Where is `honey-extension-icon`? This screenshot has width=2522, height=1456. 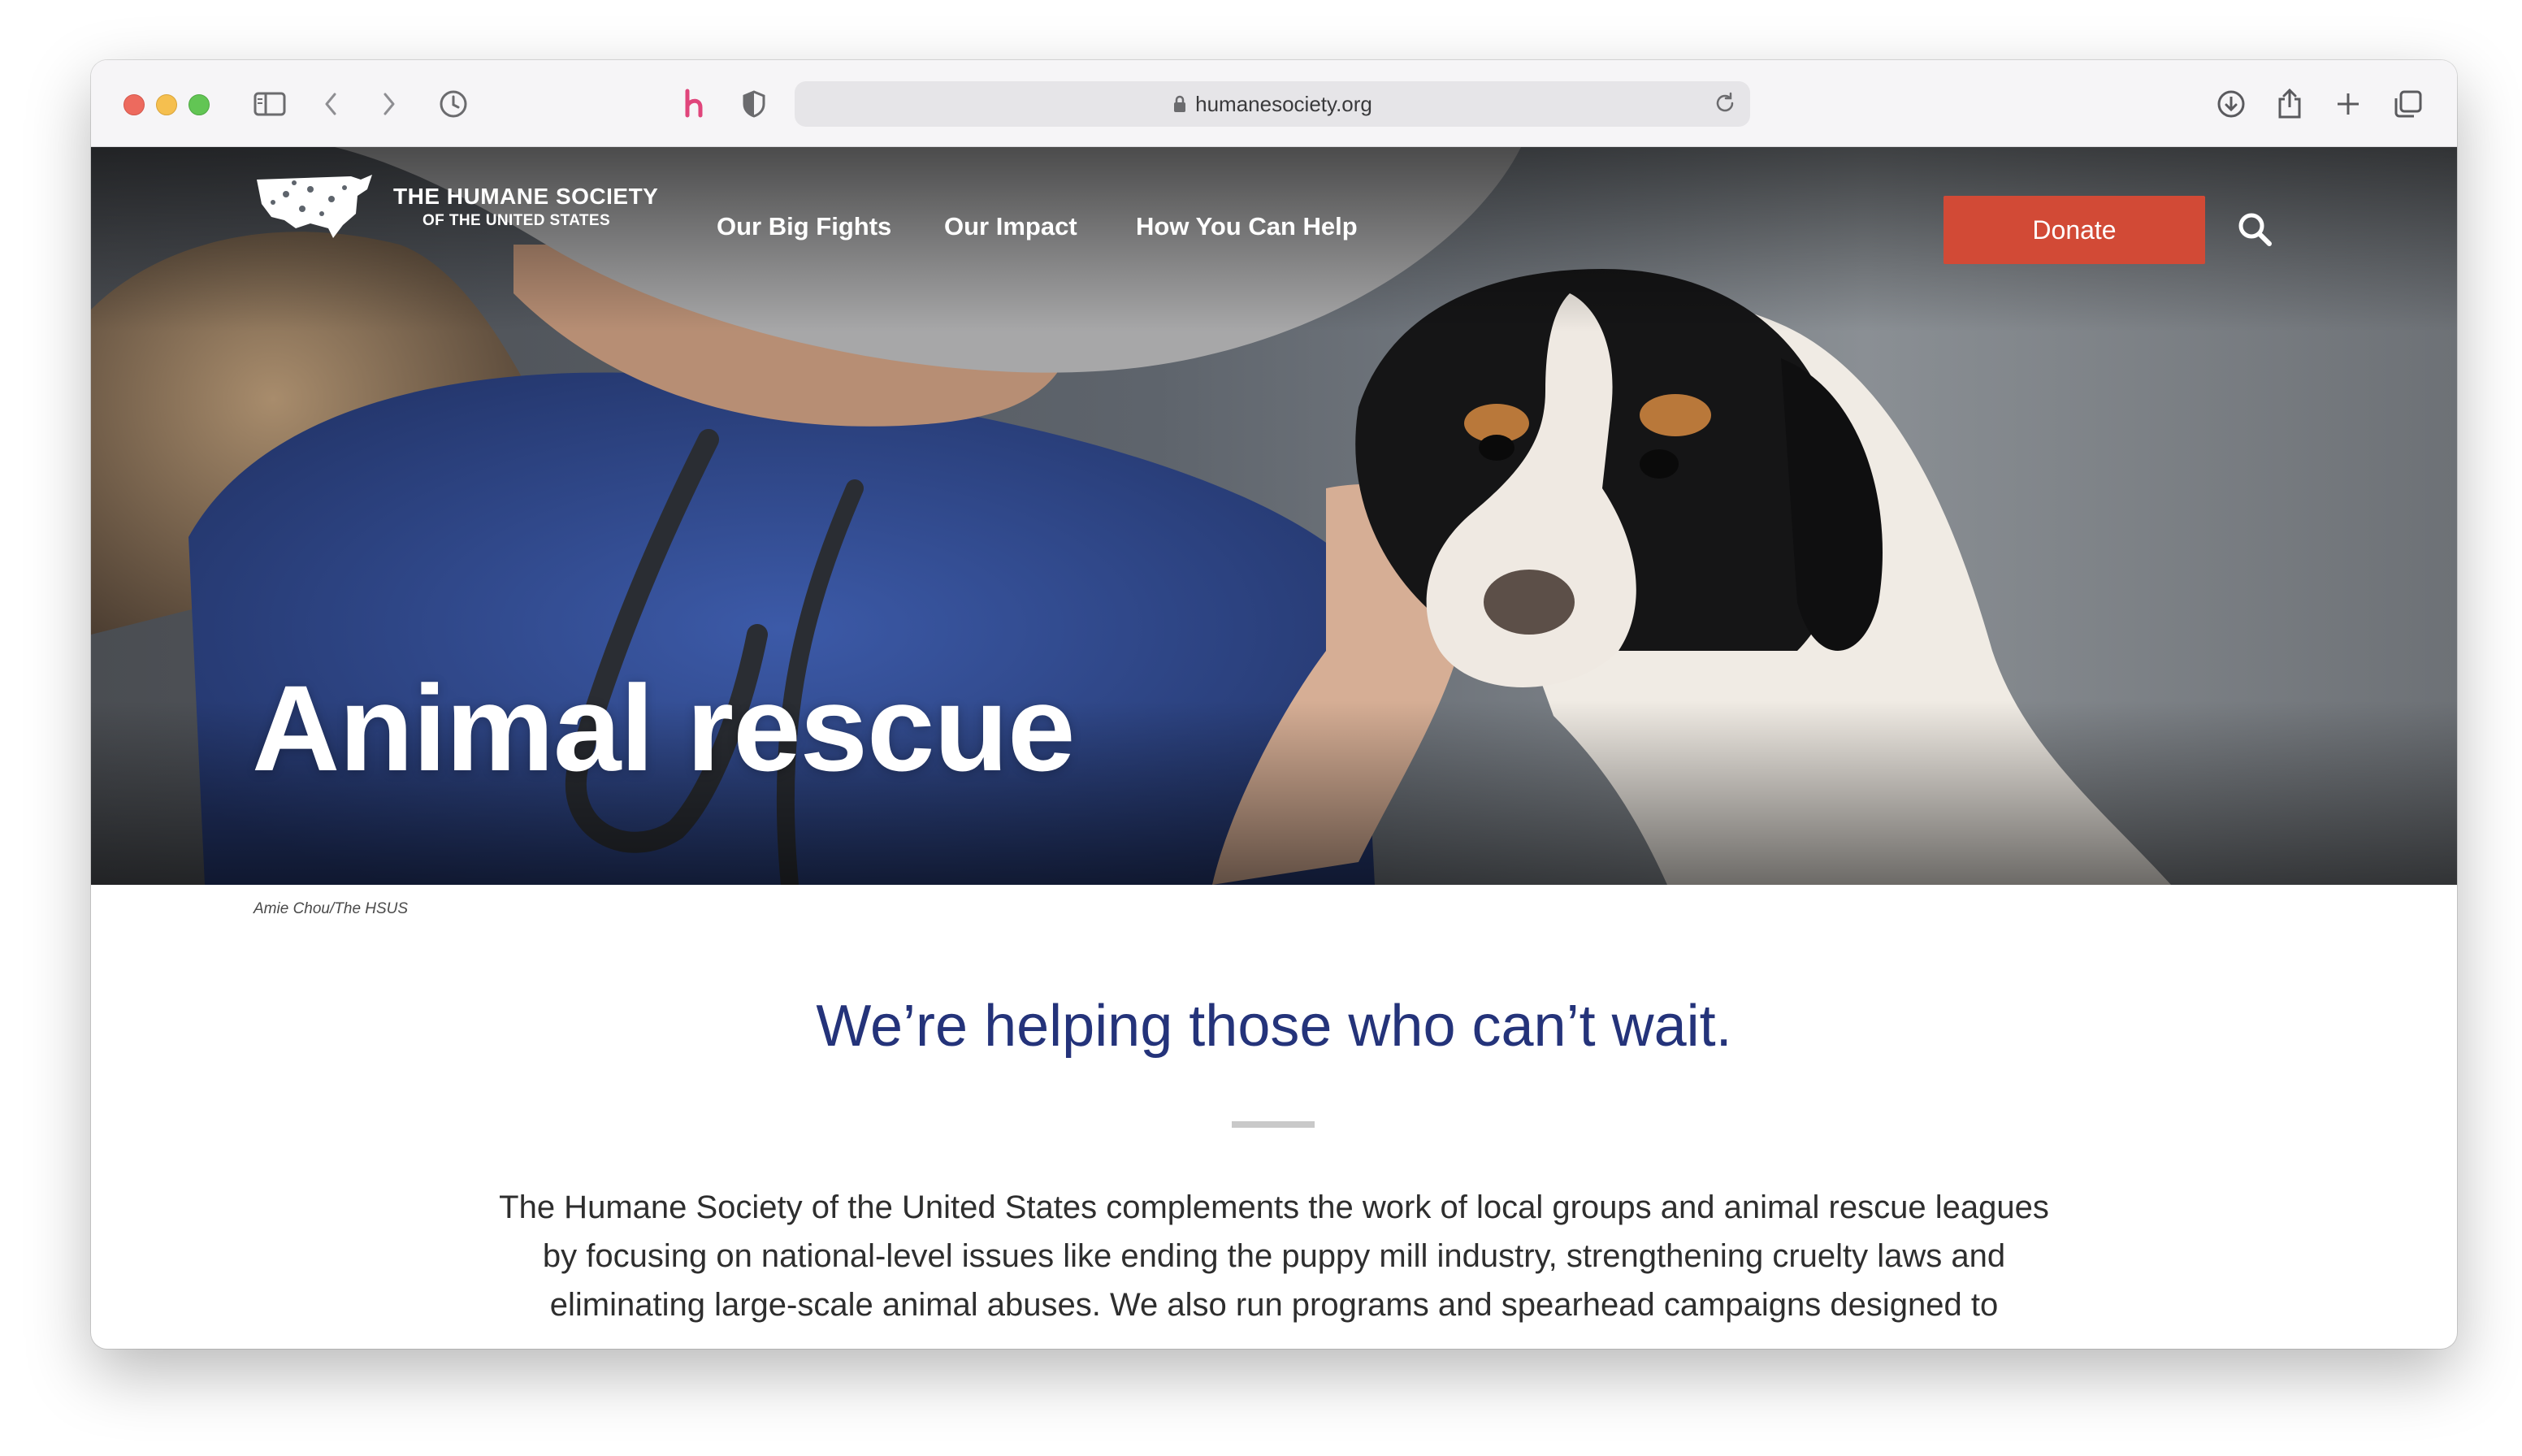 honey-extension-icon is located at coordinates (693, 104).